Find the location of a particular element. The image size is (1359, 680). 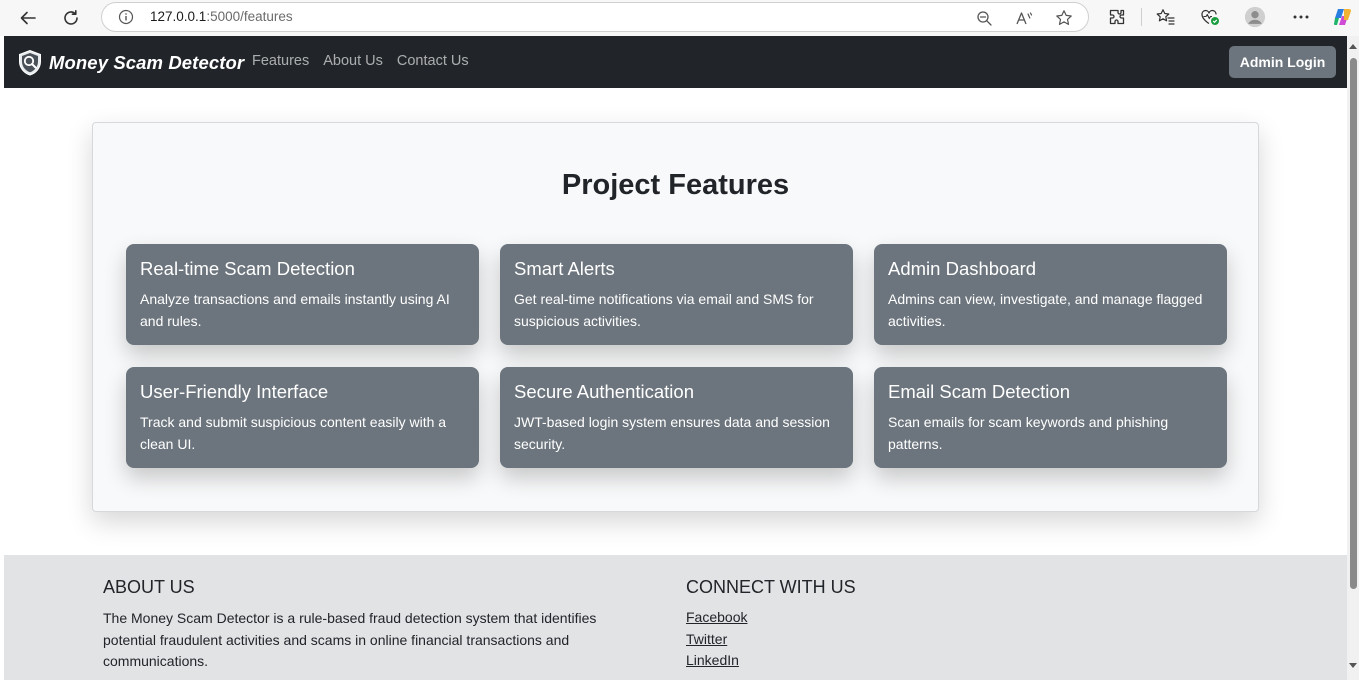

url-path: :5000/features is located at coordinates (249, 16).